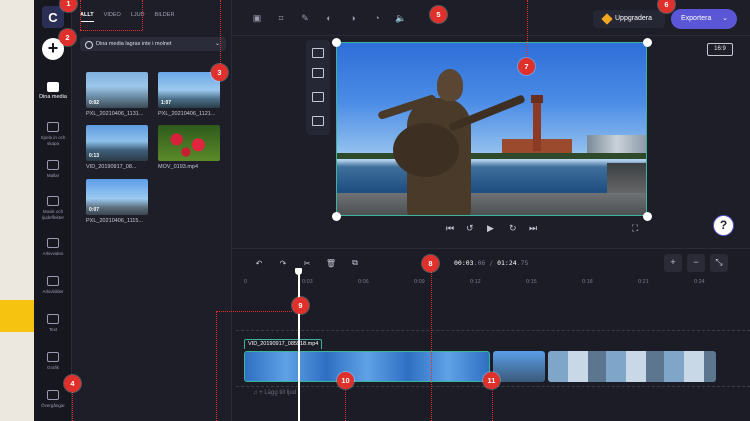  What do you see at coordinates (281, 18) in the screenshot?
I see `crop-icon: ⌗` at bounding box center [281, 18].